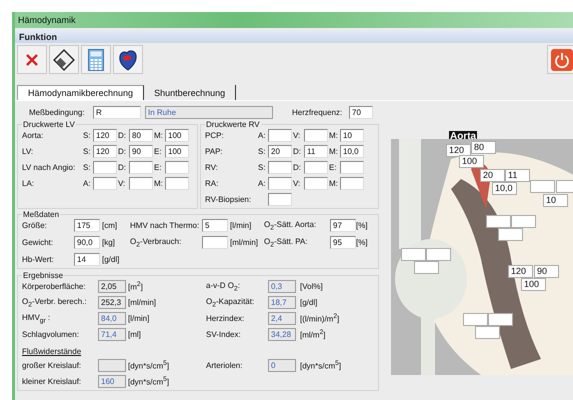  I want to click on calculator-button, so click(96, 59).